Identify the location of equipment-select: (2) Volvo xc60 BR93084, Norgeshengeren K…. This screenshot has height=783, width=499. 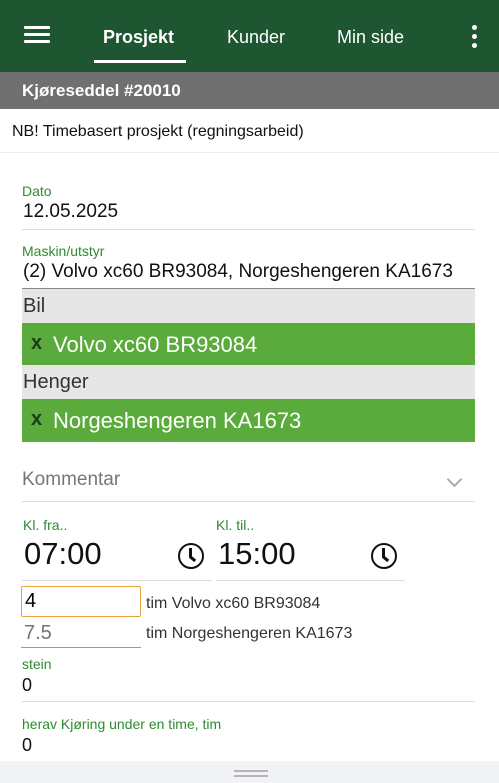
(249, 272).